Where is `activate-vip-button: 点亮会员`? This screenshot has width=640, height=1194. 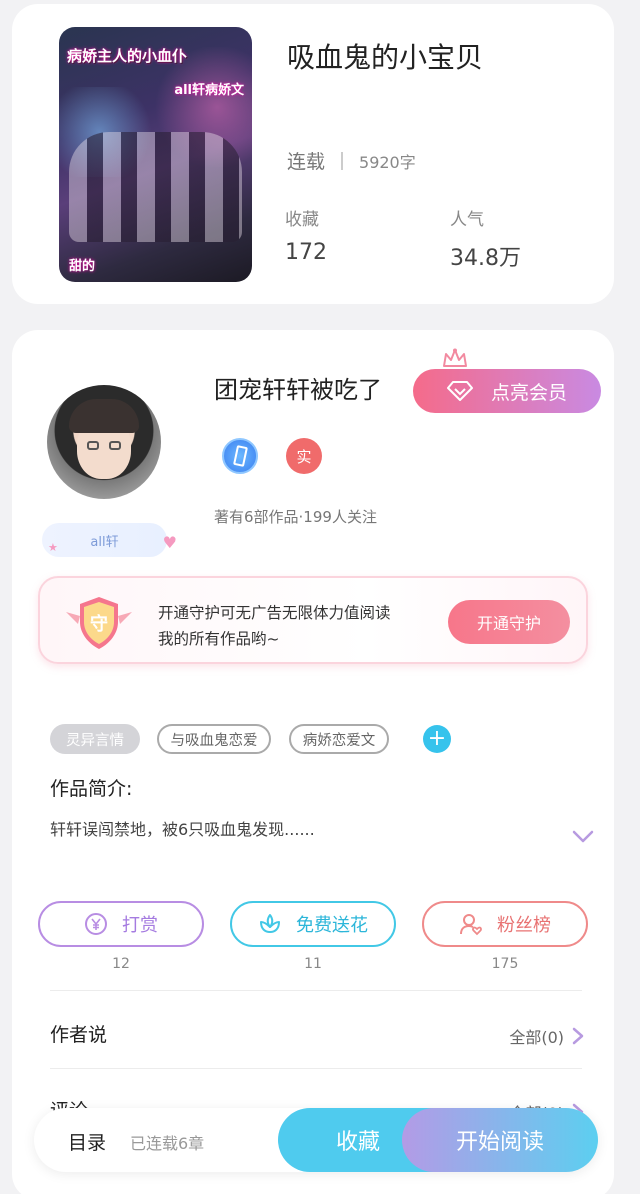
activate-vip-button: 点亮会员 is located at coordinates (507, 391).